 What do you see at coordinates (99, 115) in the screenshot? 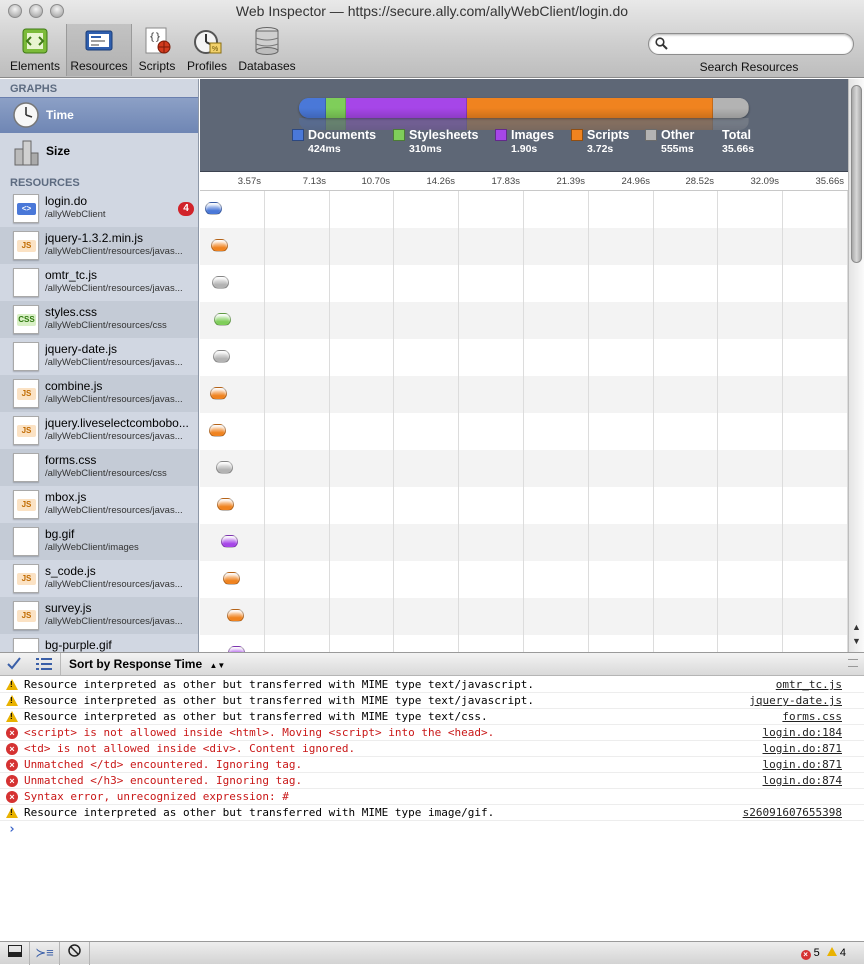
I see `graph-item-time: Time` at bounding box center [99, 115].